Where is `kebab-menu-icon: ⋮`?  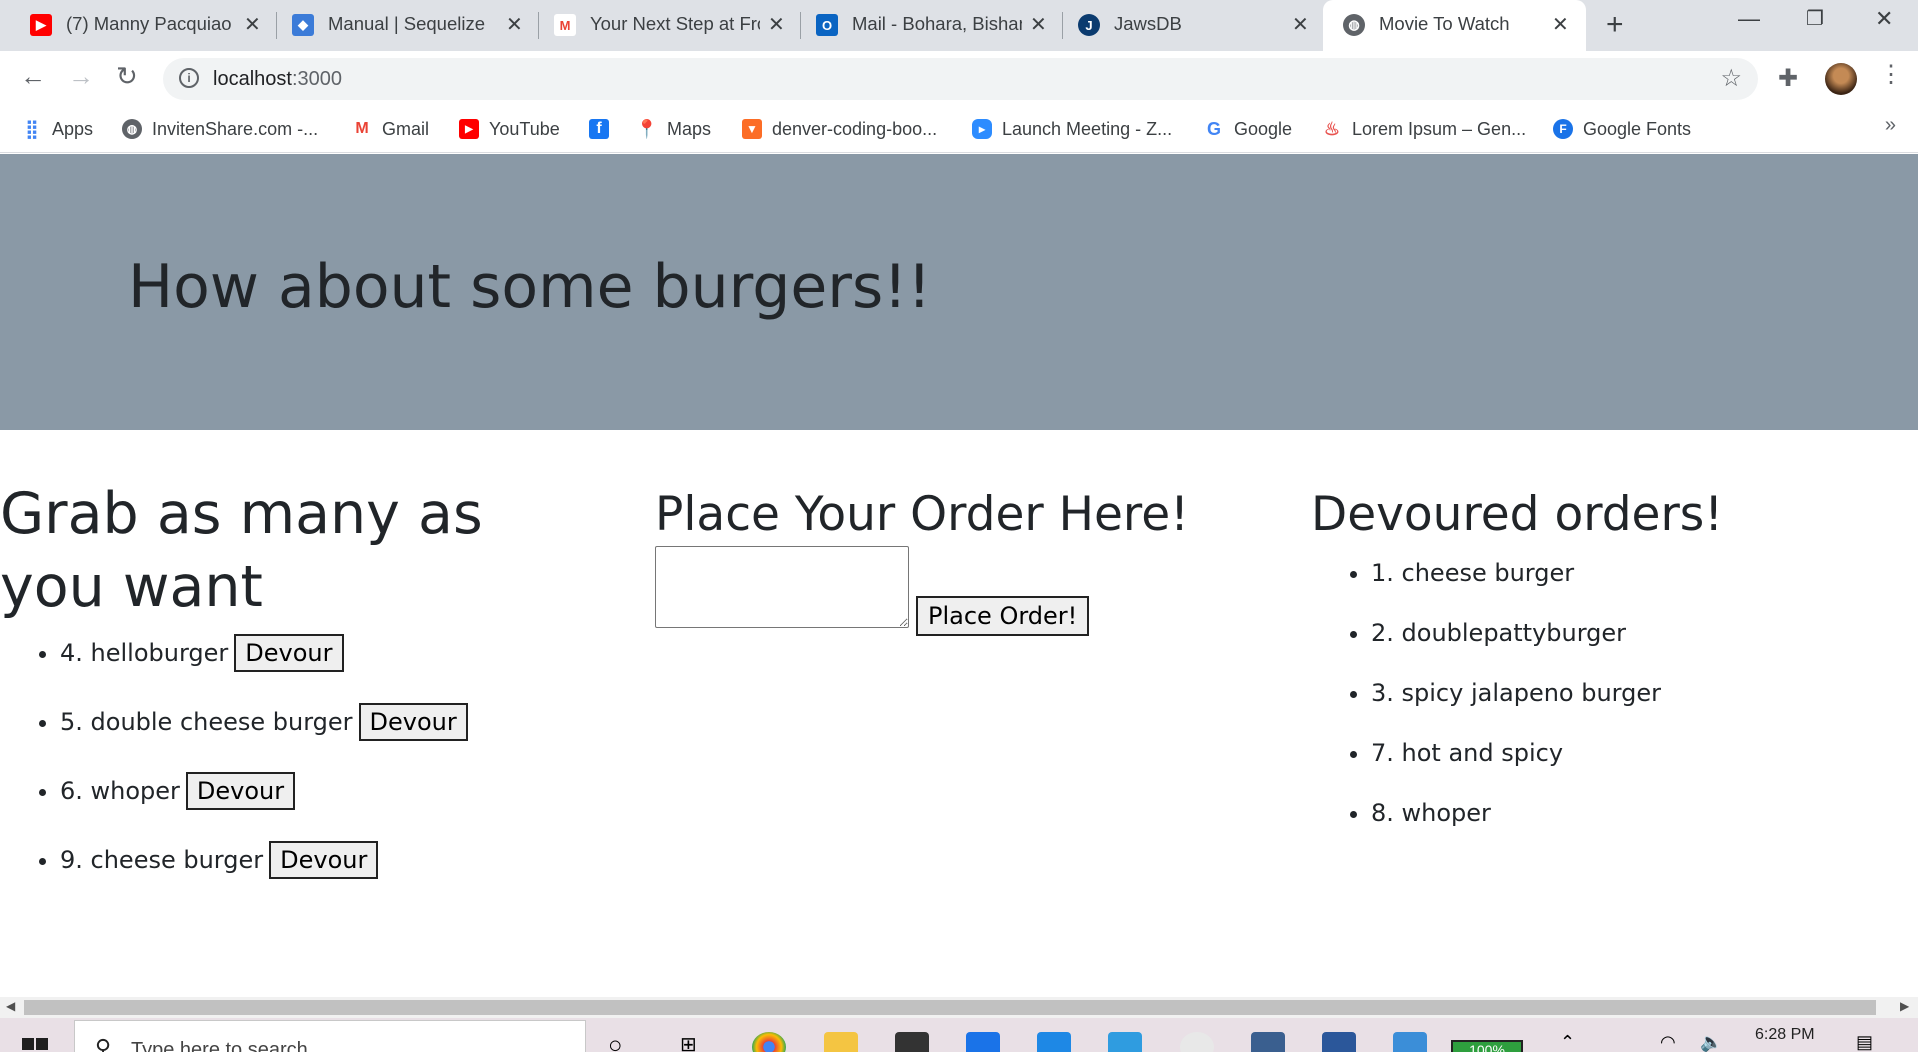
kebab-menu-icon: ⋮ is located at coordinates (1891, 74).